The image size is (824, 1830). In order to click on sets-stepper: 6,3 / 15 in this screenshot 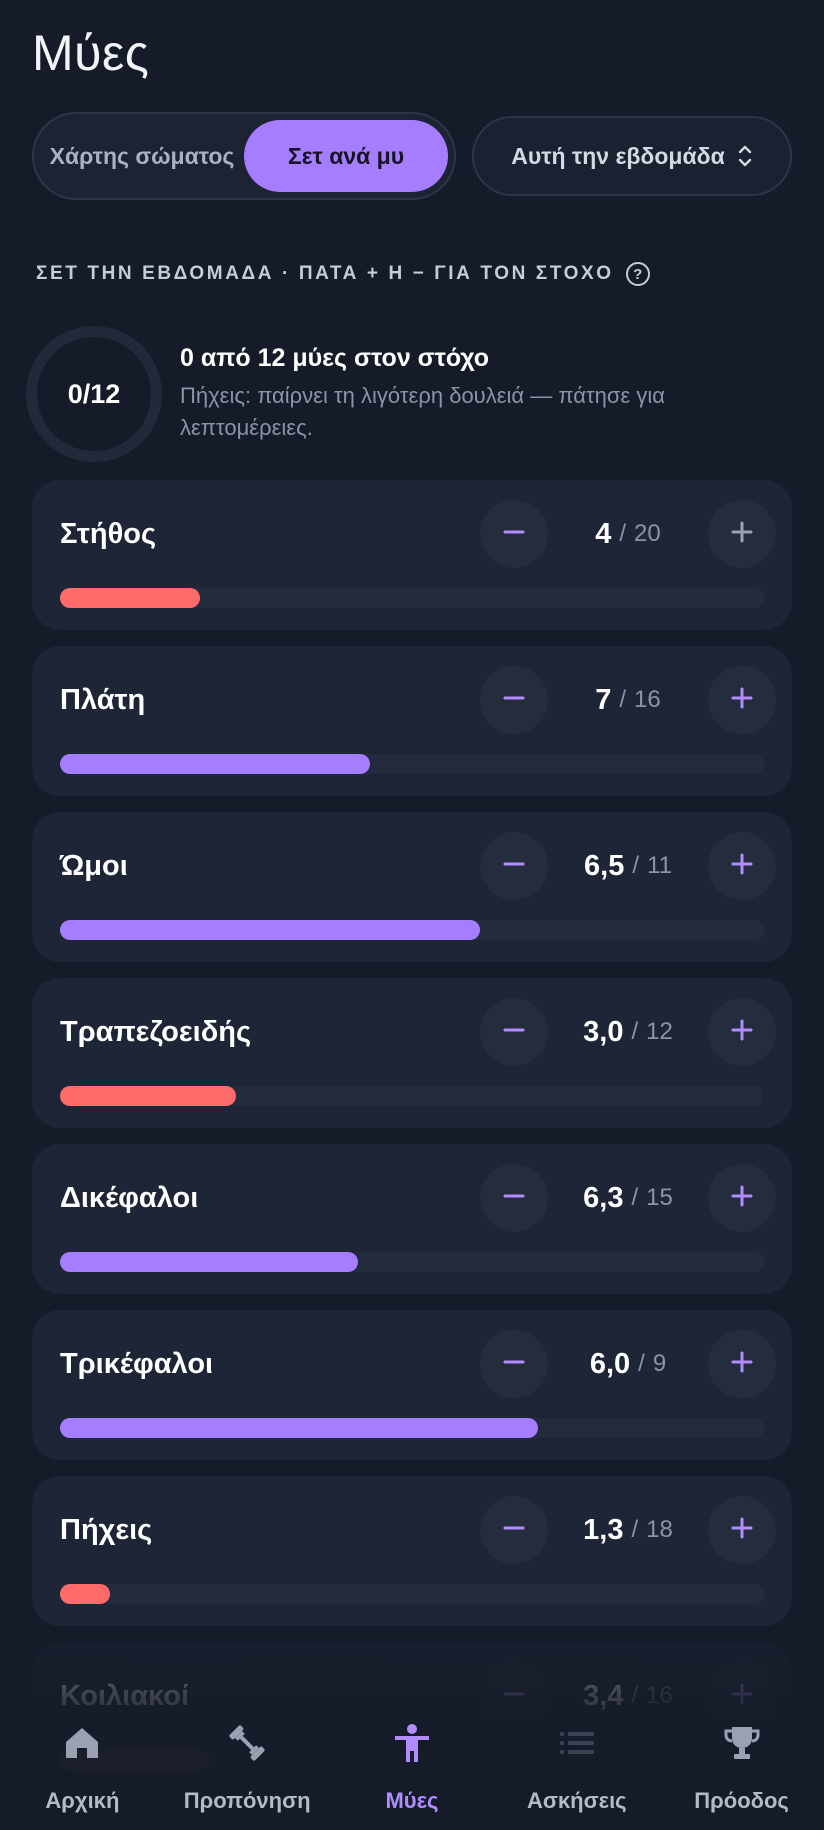, I will do `click(628, 1198)`.